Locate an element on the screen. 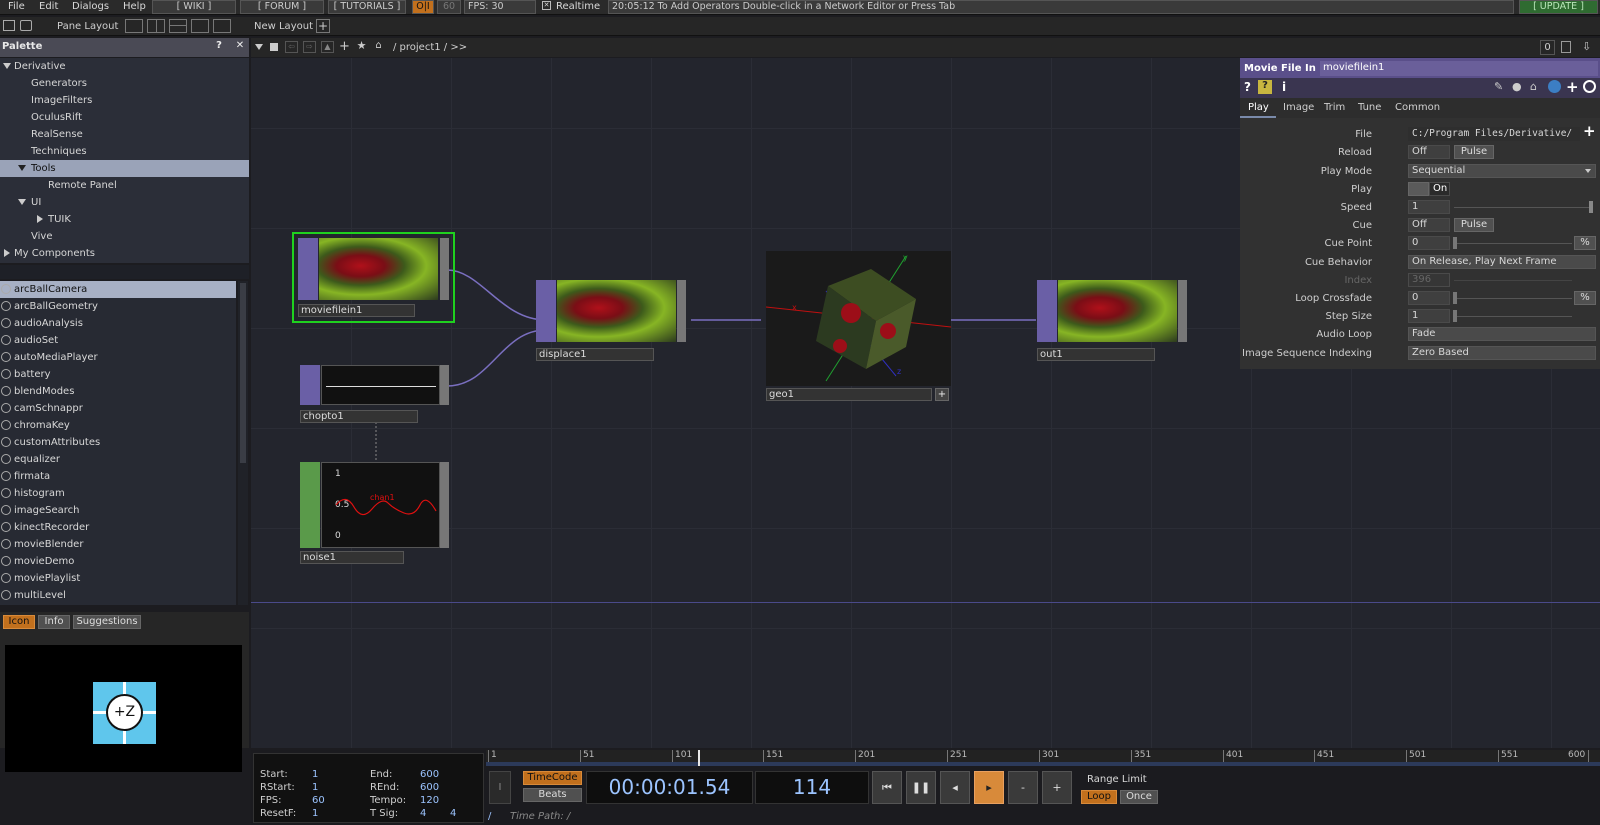  list-item: chromaKey is located at coordinates (118, 425).